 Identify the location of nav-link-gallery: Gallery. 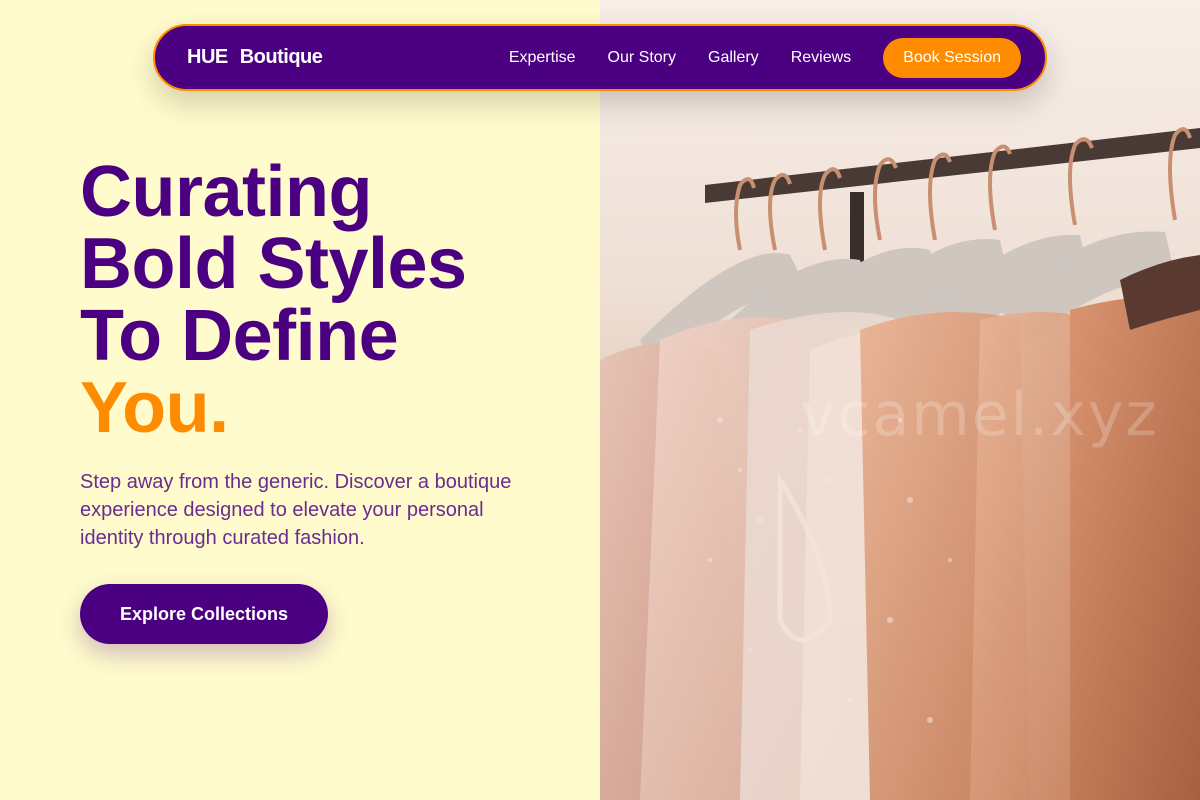
(733, 58).